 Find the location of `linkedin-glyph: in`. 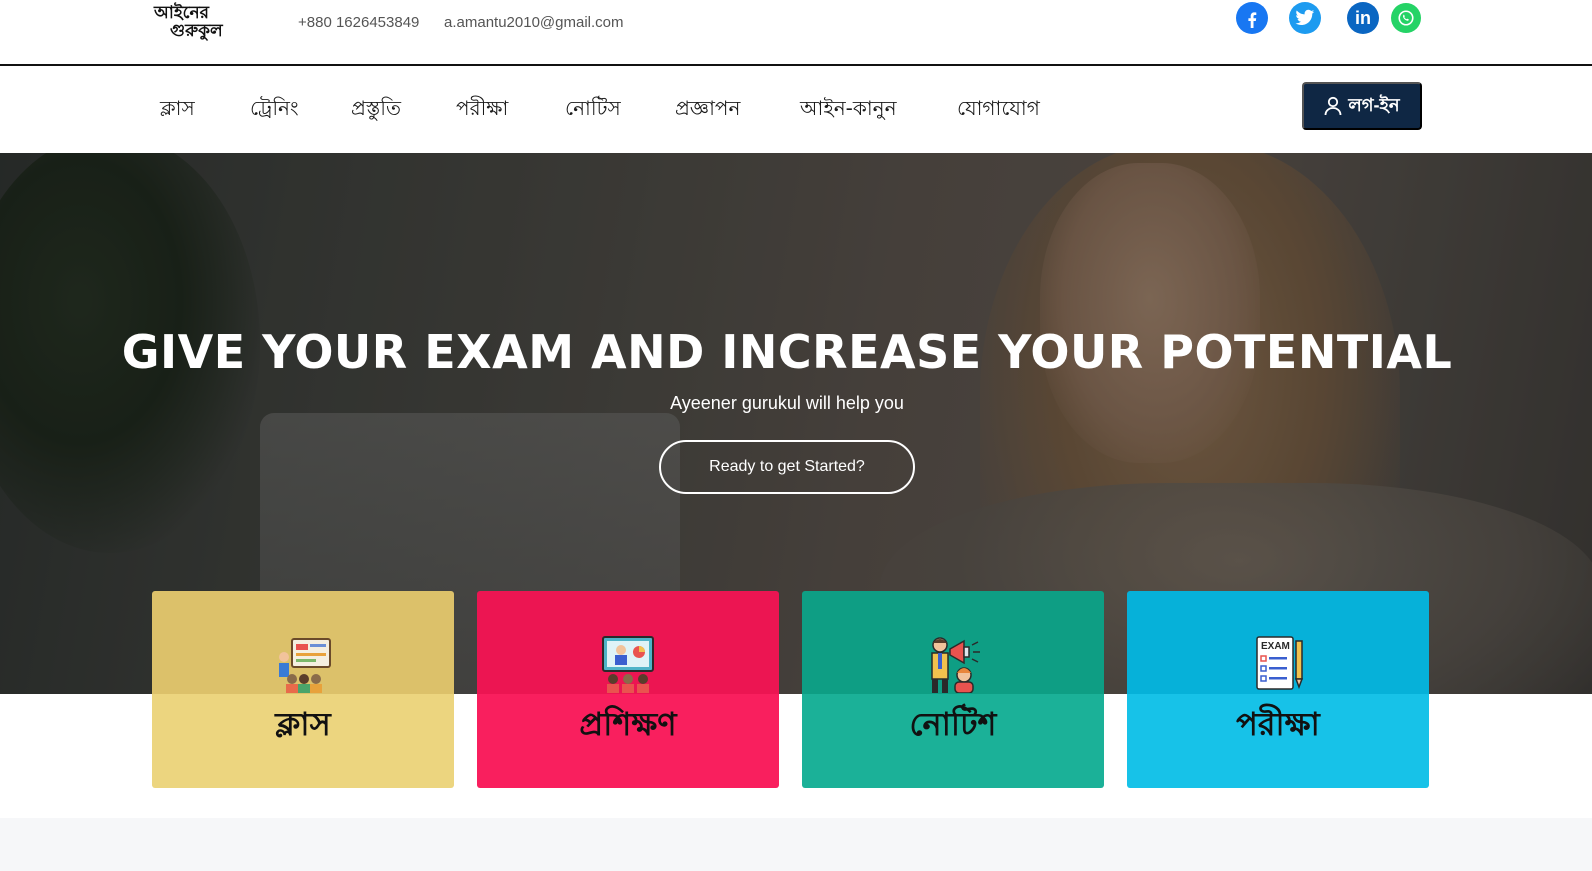

linkedin-glyph: in is located at coordinates (1363, 17).